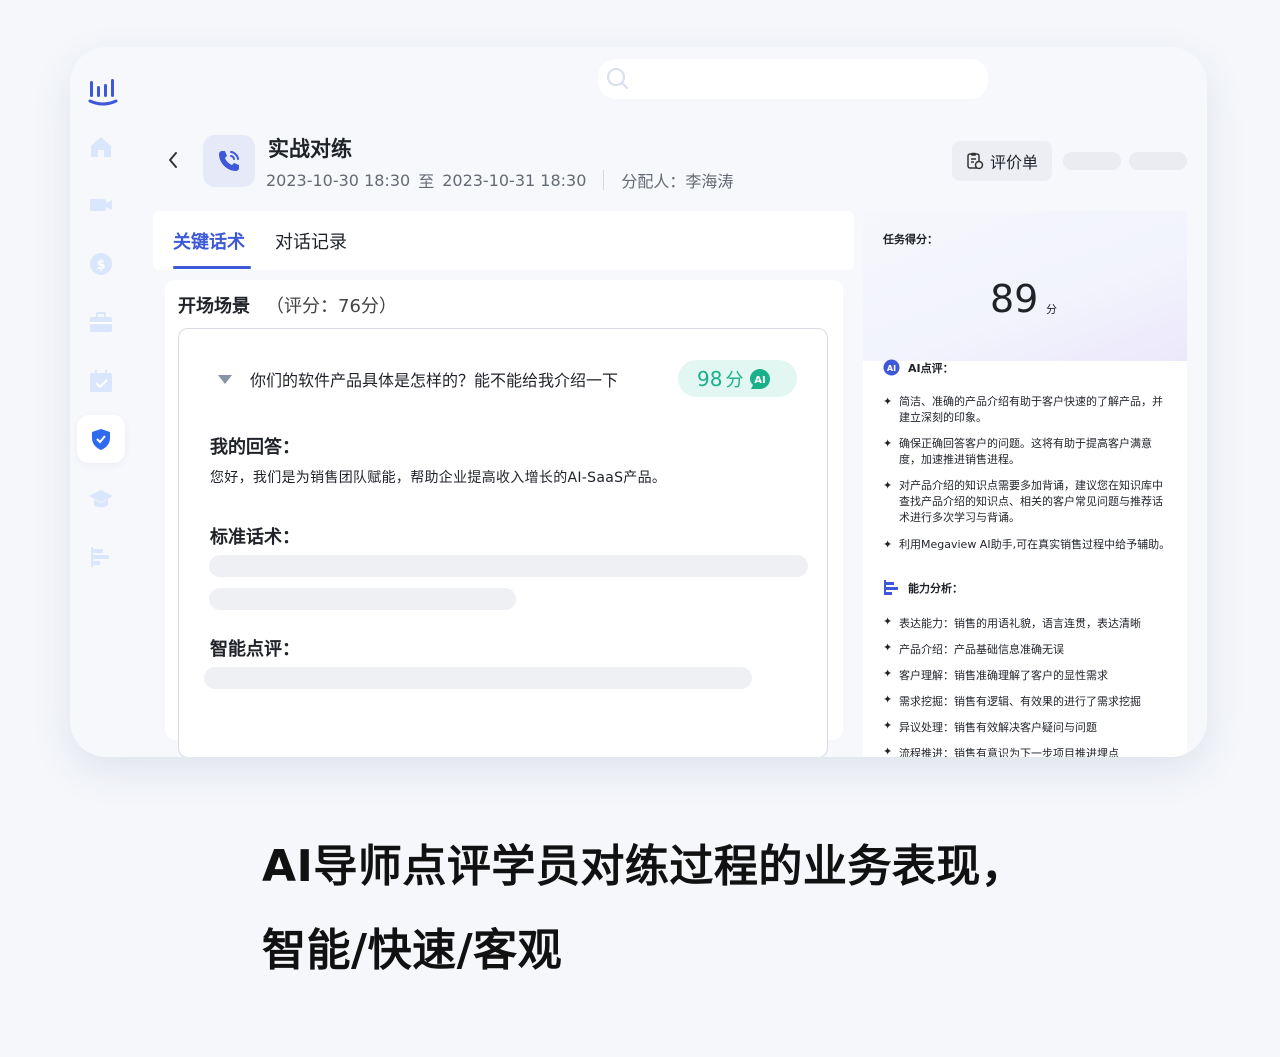 This screenshot has width=1280, height=1057. I want to click on standard-phrase-label: 标准话术：, so click(255, 537).